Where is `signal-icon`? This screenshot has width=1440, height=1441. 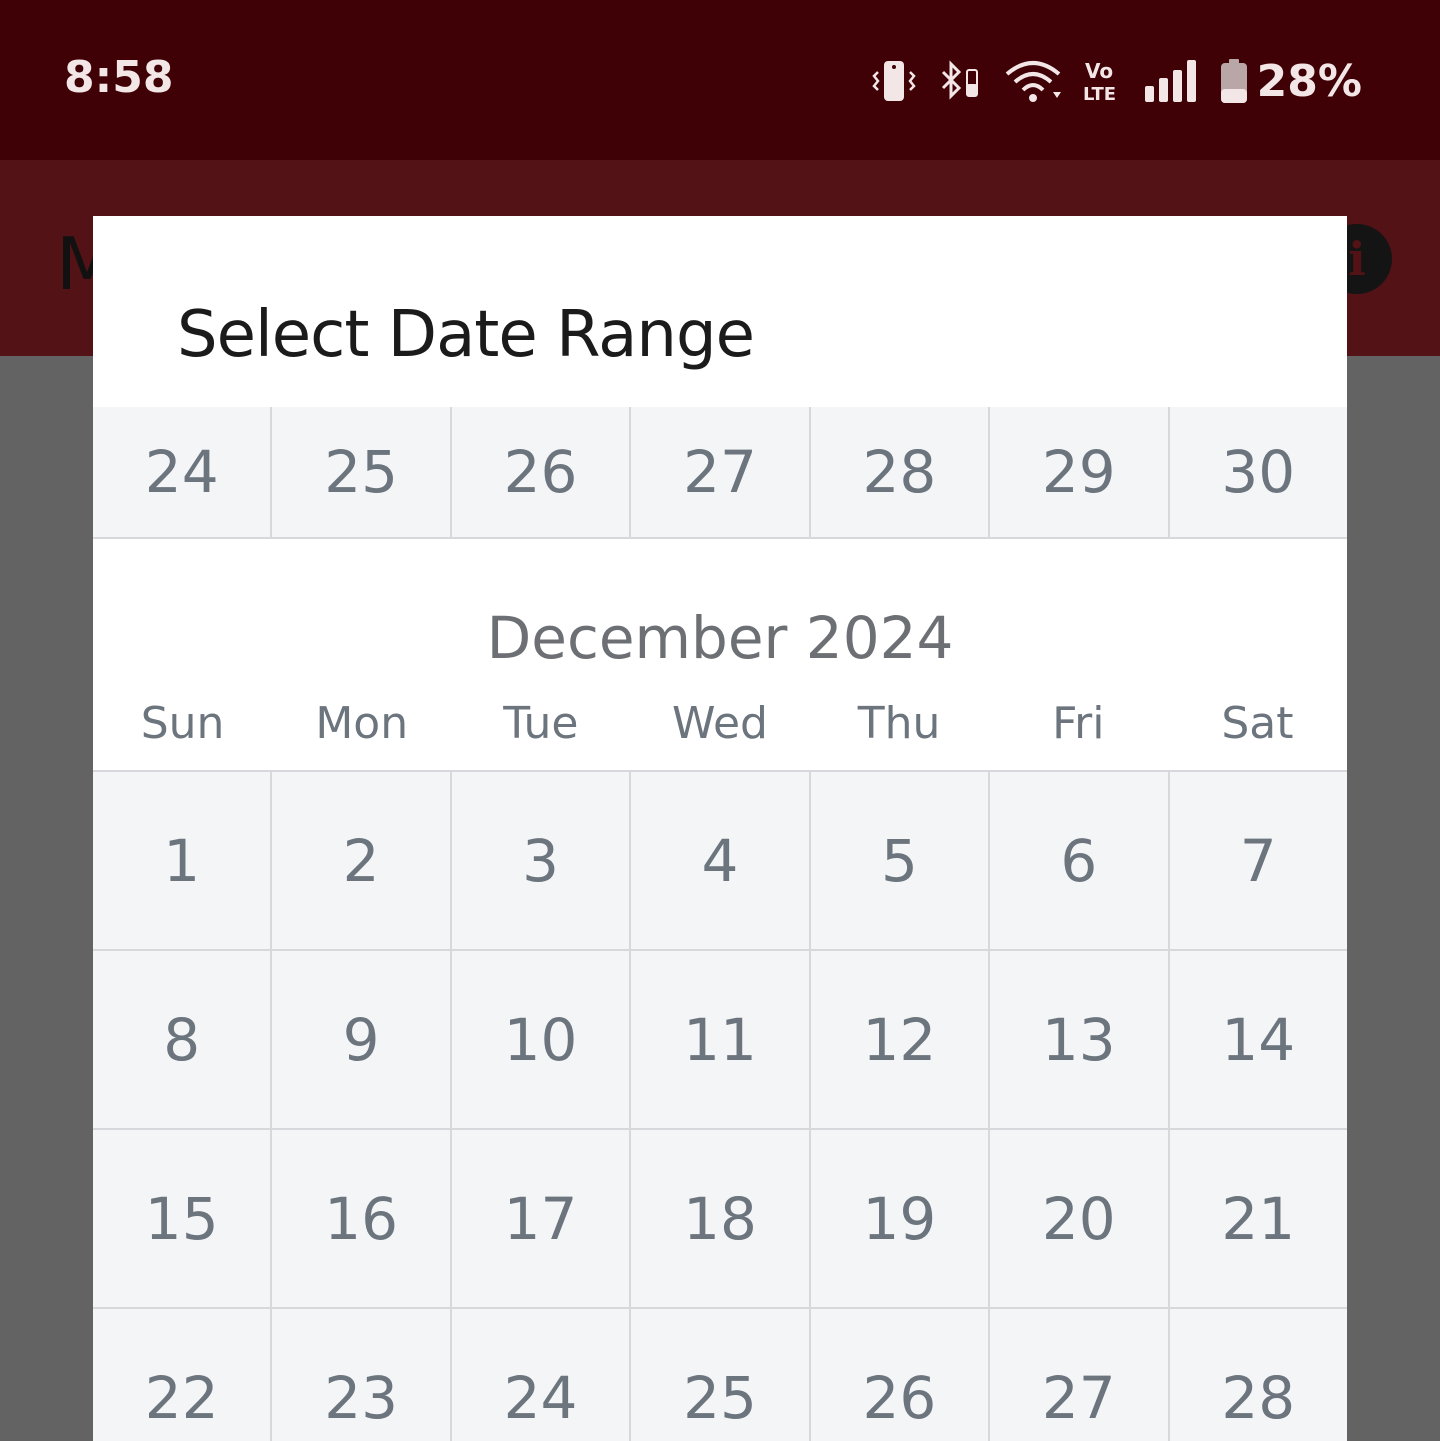
signal-icon is located at coordinates (1170, 81).